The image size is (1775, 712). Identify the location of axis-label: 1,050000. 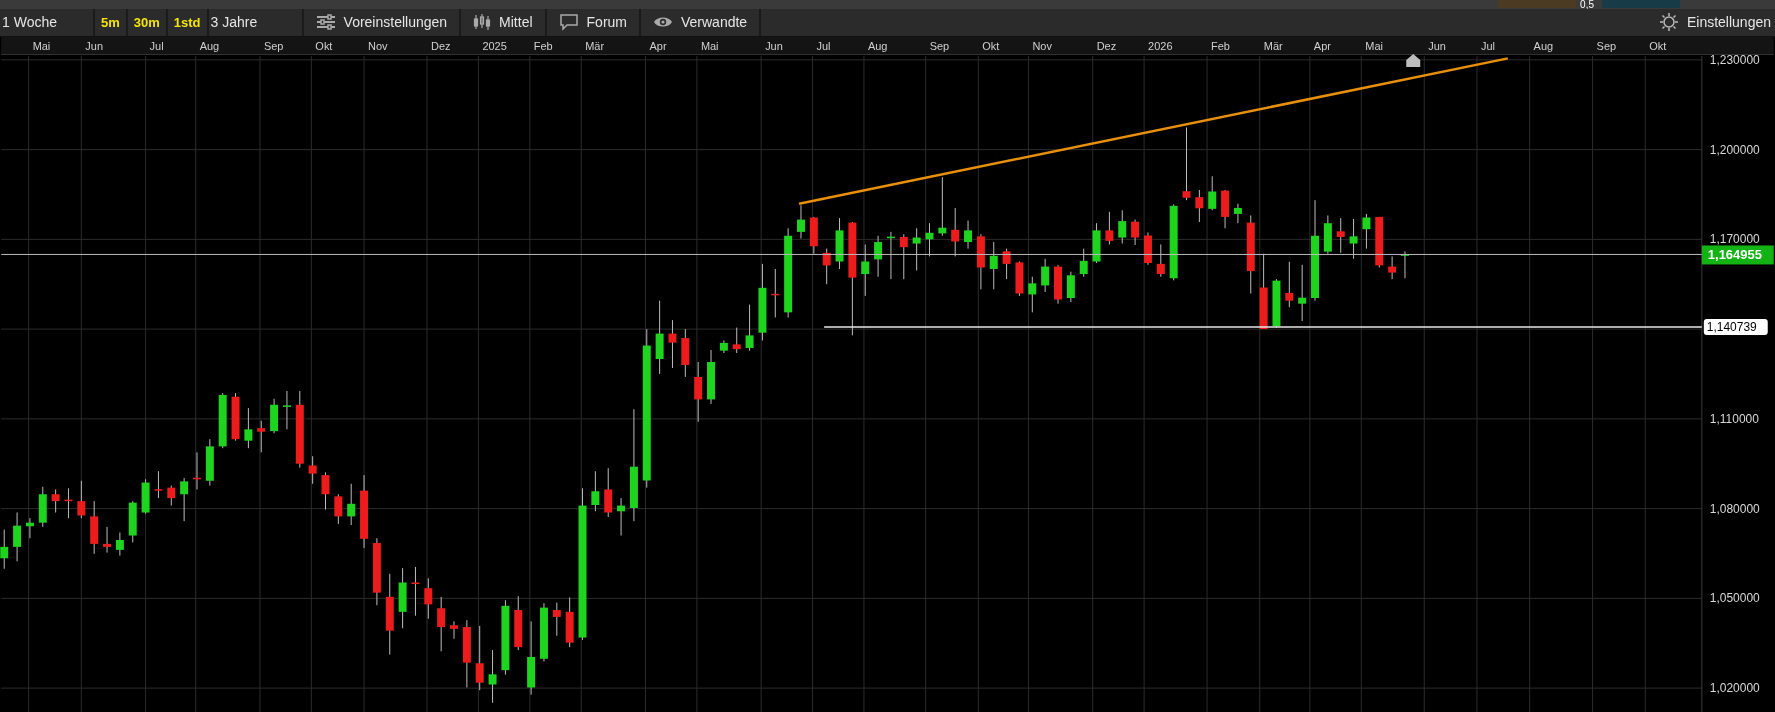
(1734, 598).